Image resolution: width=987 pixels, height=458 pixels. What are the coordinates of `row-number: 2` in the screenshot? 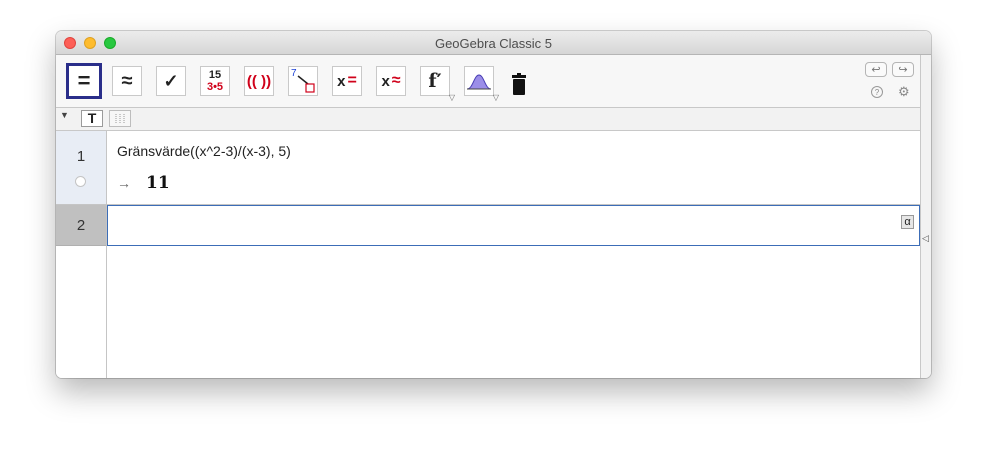 It's located at (81, 225).